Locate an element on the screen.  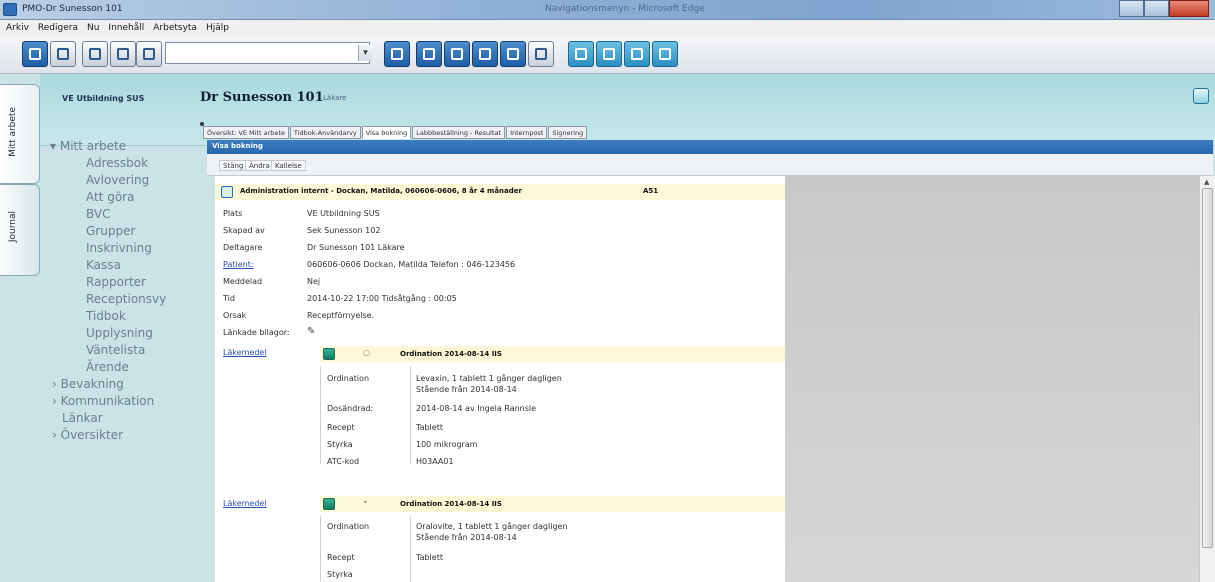
nav-item-bvc: BVC is located at coordinates (98, 214).